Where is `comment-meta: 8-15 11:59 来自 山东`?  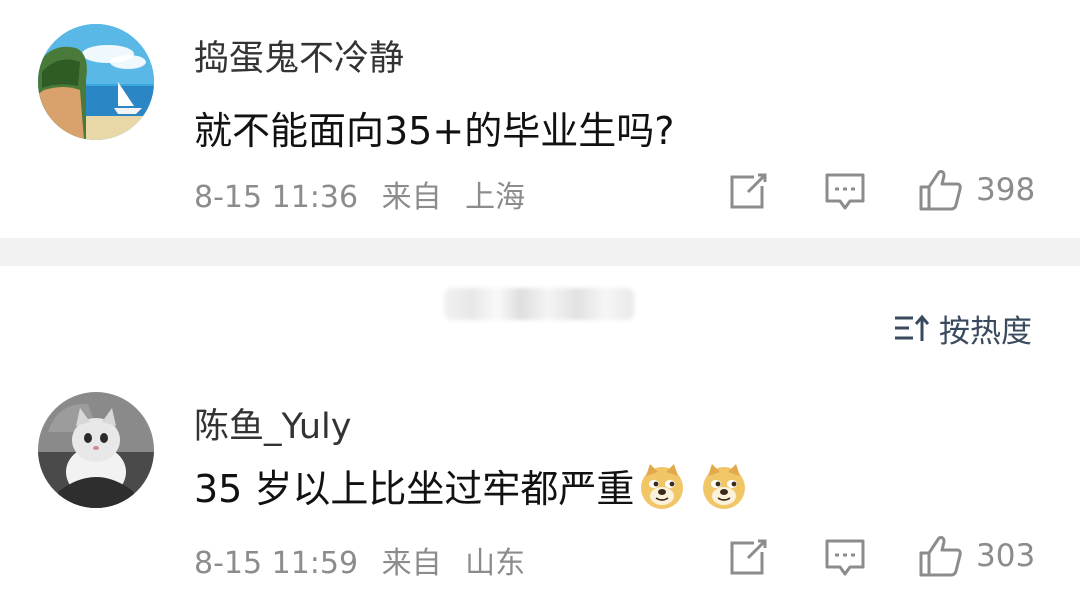
comment-meta: 8-15 11:59 来自 山东 is located at coordinates (366, 560).